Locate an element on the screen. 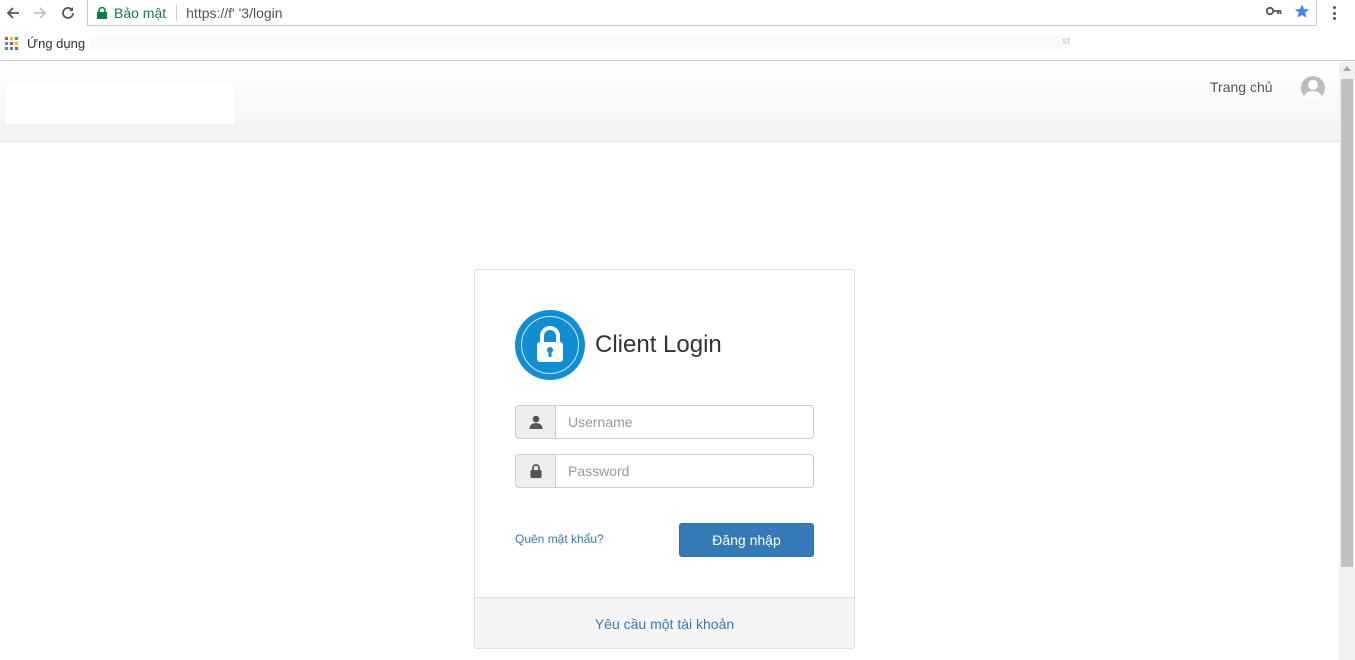 This screenshot has width=1355, height=660. reload-icon is located at coordinates (68, 13).